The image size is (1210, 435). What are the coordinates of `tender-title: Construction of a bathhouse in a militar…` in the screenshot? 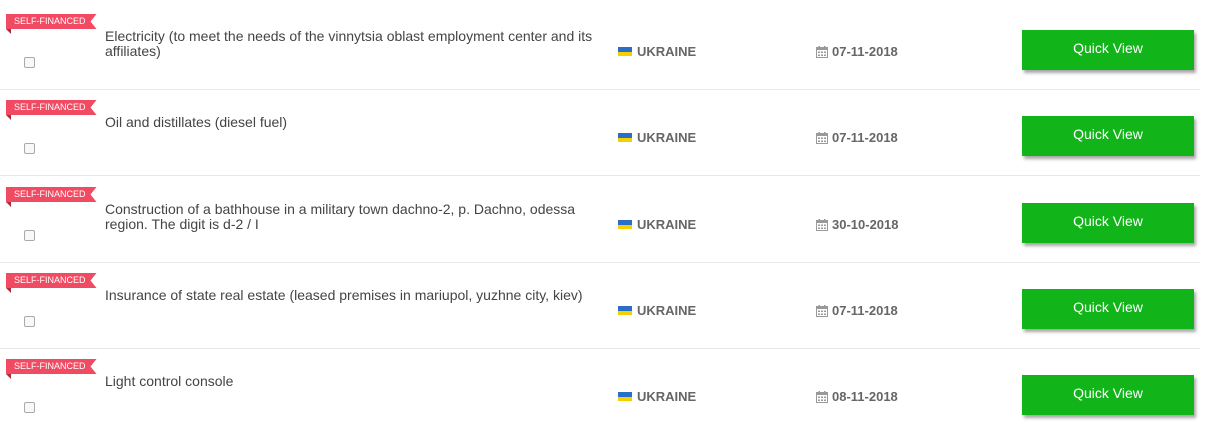 It's located at (340, 216).